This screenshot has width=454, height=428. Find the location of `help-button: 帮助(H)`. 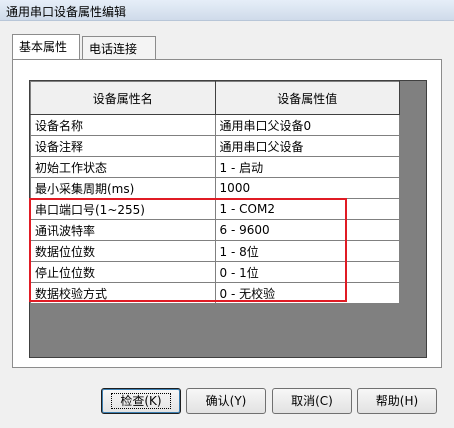

help-button: 帮助(H) is located at coordinates (397, 401).